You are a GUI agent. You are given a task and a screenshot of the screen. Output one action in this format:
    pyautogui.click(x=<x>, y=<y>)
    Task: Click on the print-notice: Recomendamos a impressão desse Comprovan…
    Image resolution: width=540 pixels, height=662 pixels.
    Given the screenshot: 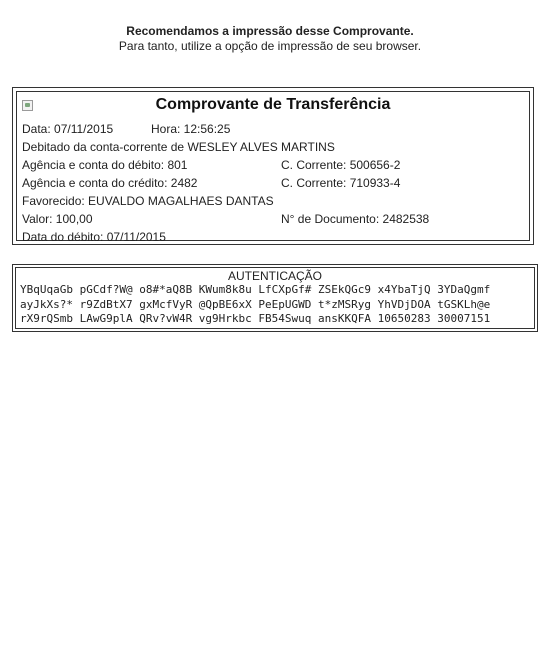 What is the action you would take?
    pyautogui.click(x=270, y=39)
    